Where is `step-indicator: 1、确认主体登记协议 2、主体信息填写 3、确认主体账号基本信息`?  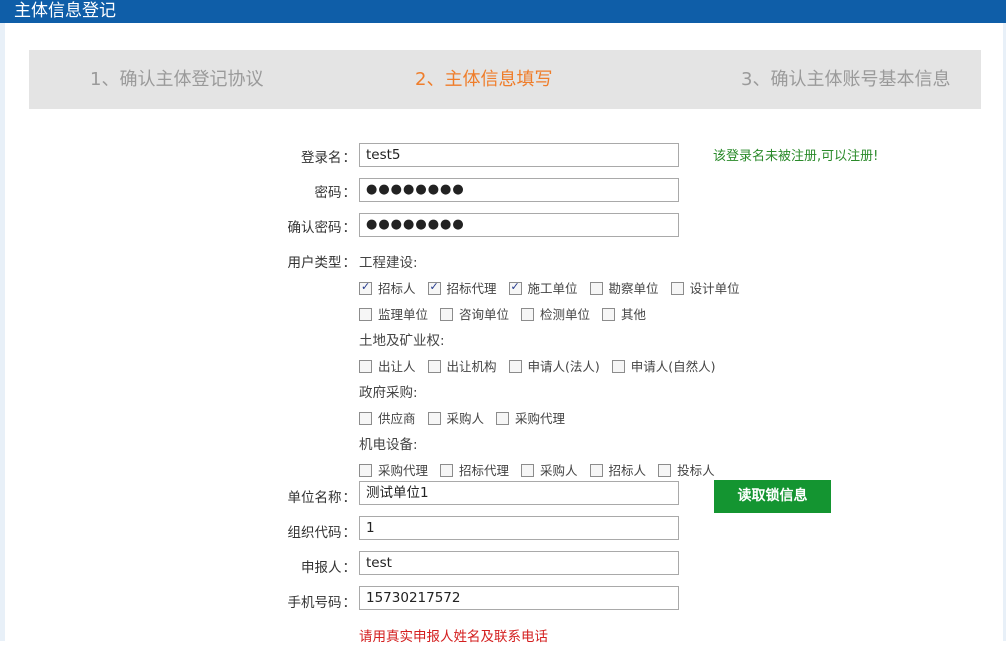 step-indicator: 1、确认主体登记协议 2、主体信息填写 3、确认主体账号基本信息 is located at coordinates (505, 79).